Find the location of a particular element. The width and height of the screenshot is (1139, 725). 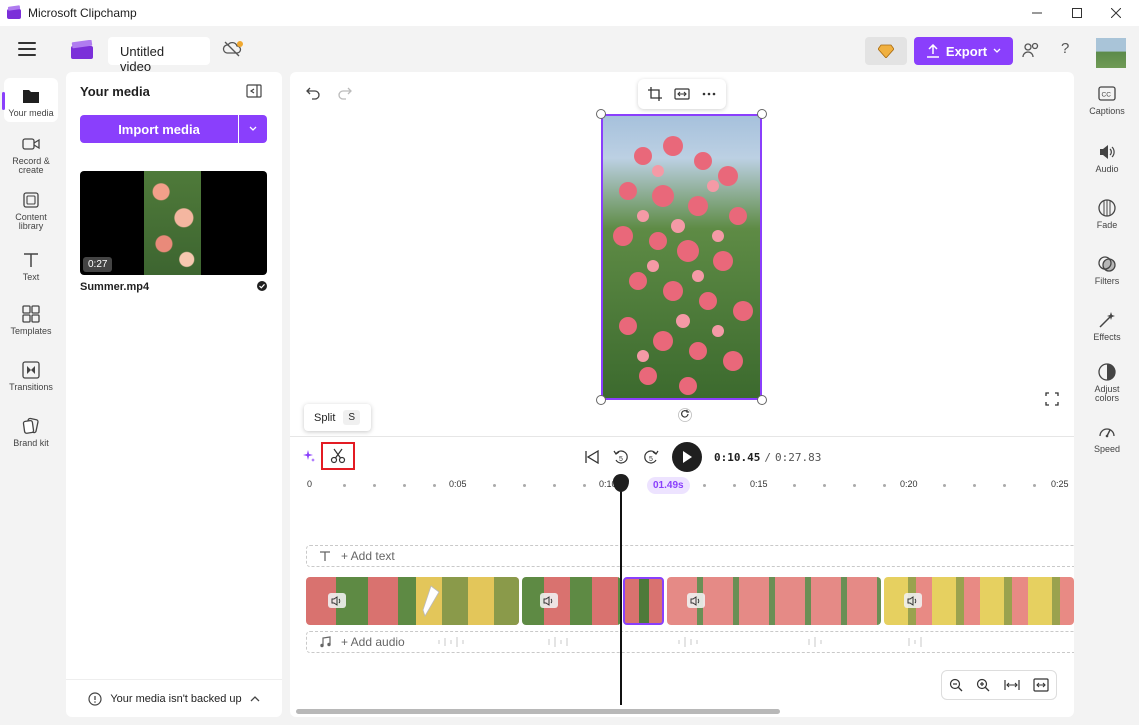

redo-icon is located at coordinates (345, 93).